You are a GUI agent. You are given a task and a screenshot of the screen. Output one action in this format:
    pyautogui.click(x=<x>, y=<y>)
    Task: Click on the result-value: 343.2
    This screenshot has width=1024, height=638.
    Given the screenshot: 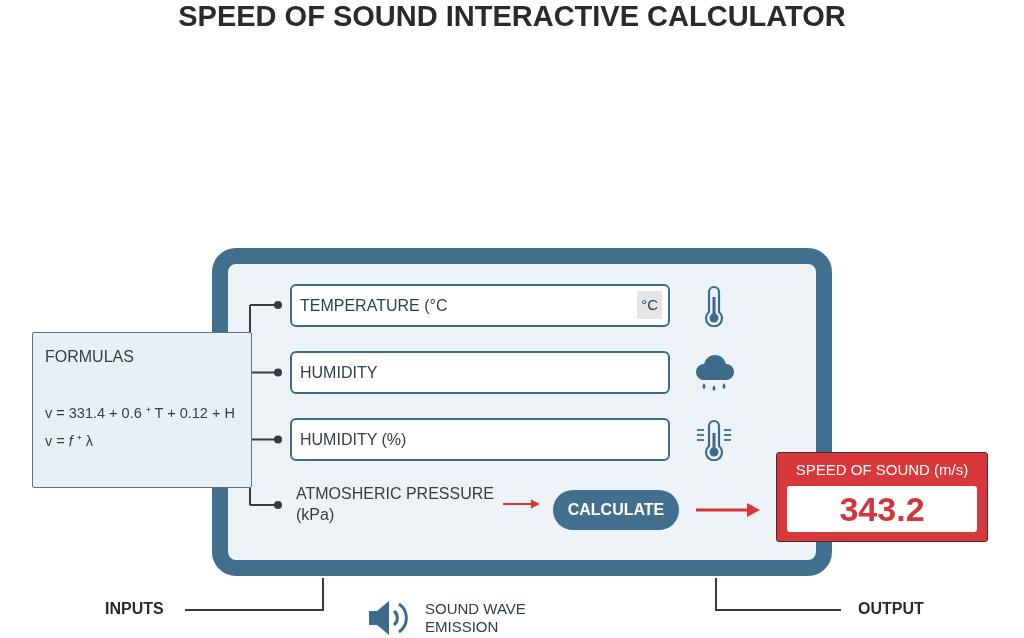 What is the action you would take?
    pyautogui.click(x=882, y=509)
    